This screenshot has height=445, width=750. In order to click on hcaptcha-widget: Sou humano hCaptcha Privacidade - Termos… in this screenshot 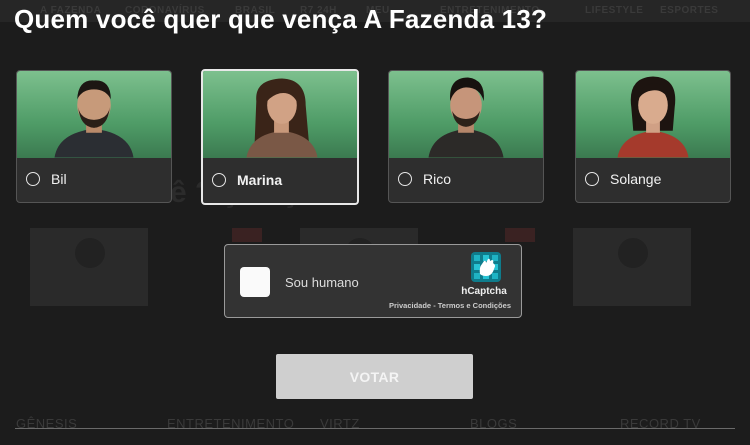, I will do `click(373, 281)`.